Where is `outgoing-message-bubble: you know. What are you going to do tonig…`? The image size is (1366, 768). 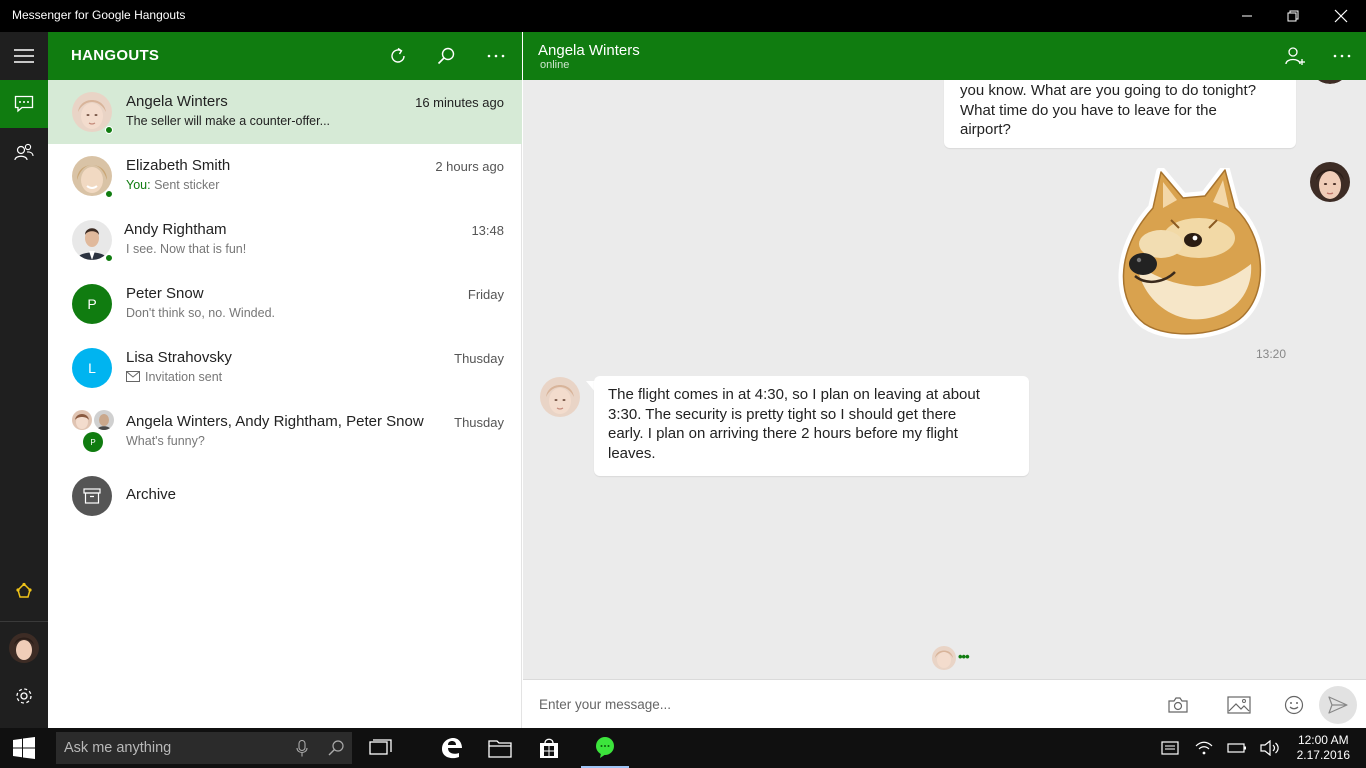 outgoing-message-bubble: you know. What are you going to do tonig… is located at coordinates (1120, 114).